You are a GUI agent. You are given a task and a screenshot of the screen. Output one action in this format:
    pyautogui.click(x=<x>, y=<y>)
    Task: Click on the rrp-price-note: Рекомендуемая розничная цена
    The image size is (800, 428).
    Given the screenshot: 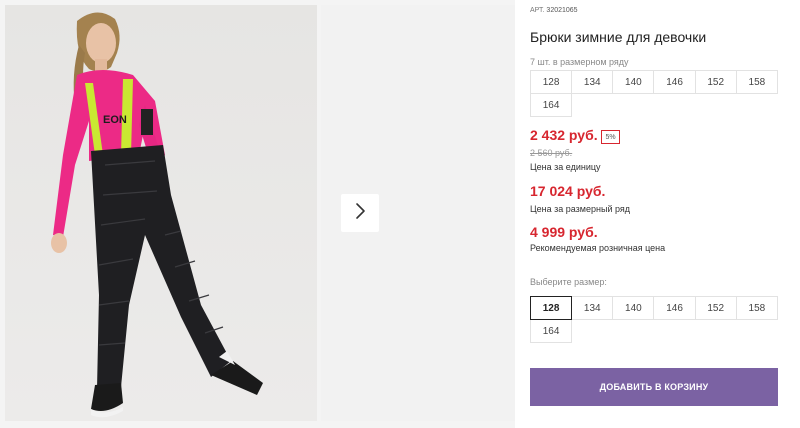 What is the action you would take?
    pyautogui.click(x=598, y=248)
    